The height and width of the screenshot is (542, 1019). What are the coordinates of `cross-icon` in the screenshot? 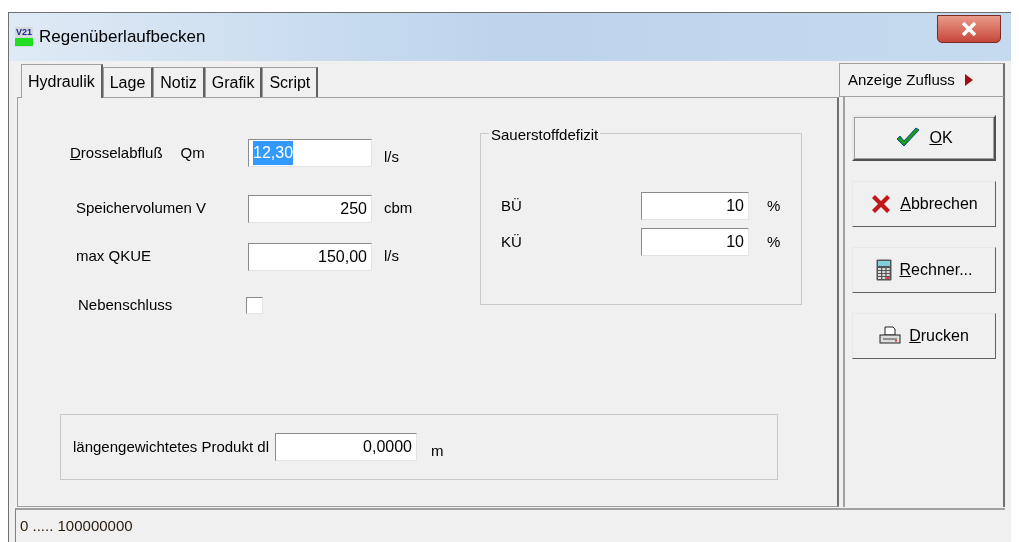 It's located at (881, 204).